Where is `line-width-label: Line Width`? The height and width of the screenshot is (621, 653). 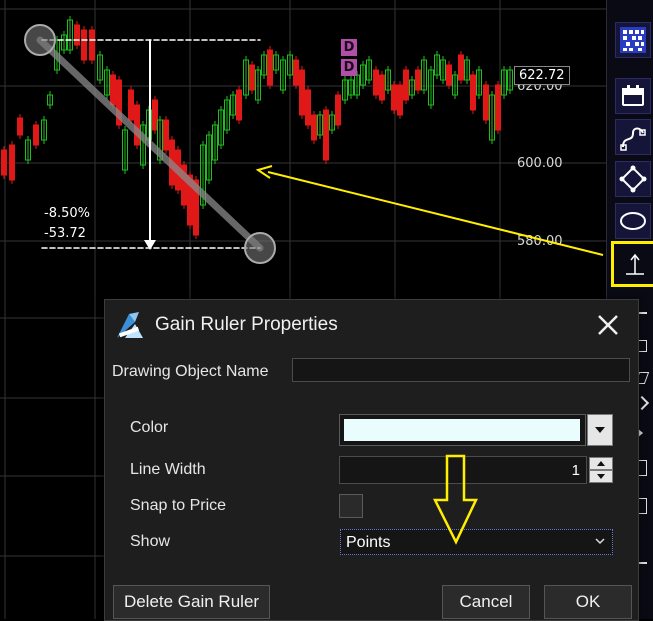 line-width-label: Line Width is located at coordinates (168, 469).